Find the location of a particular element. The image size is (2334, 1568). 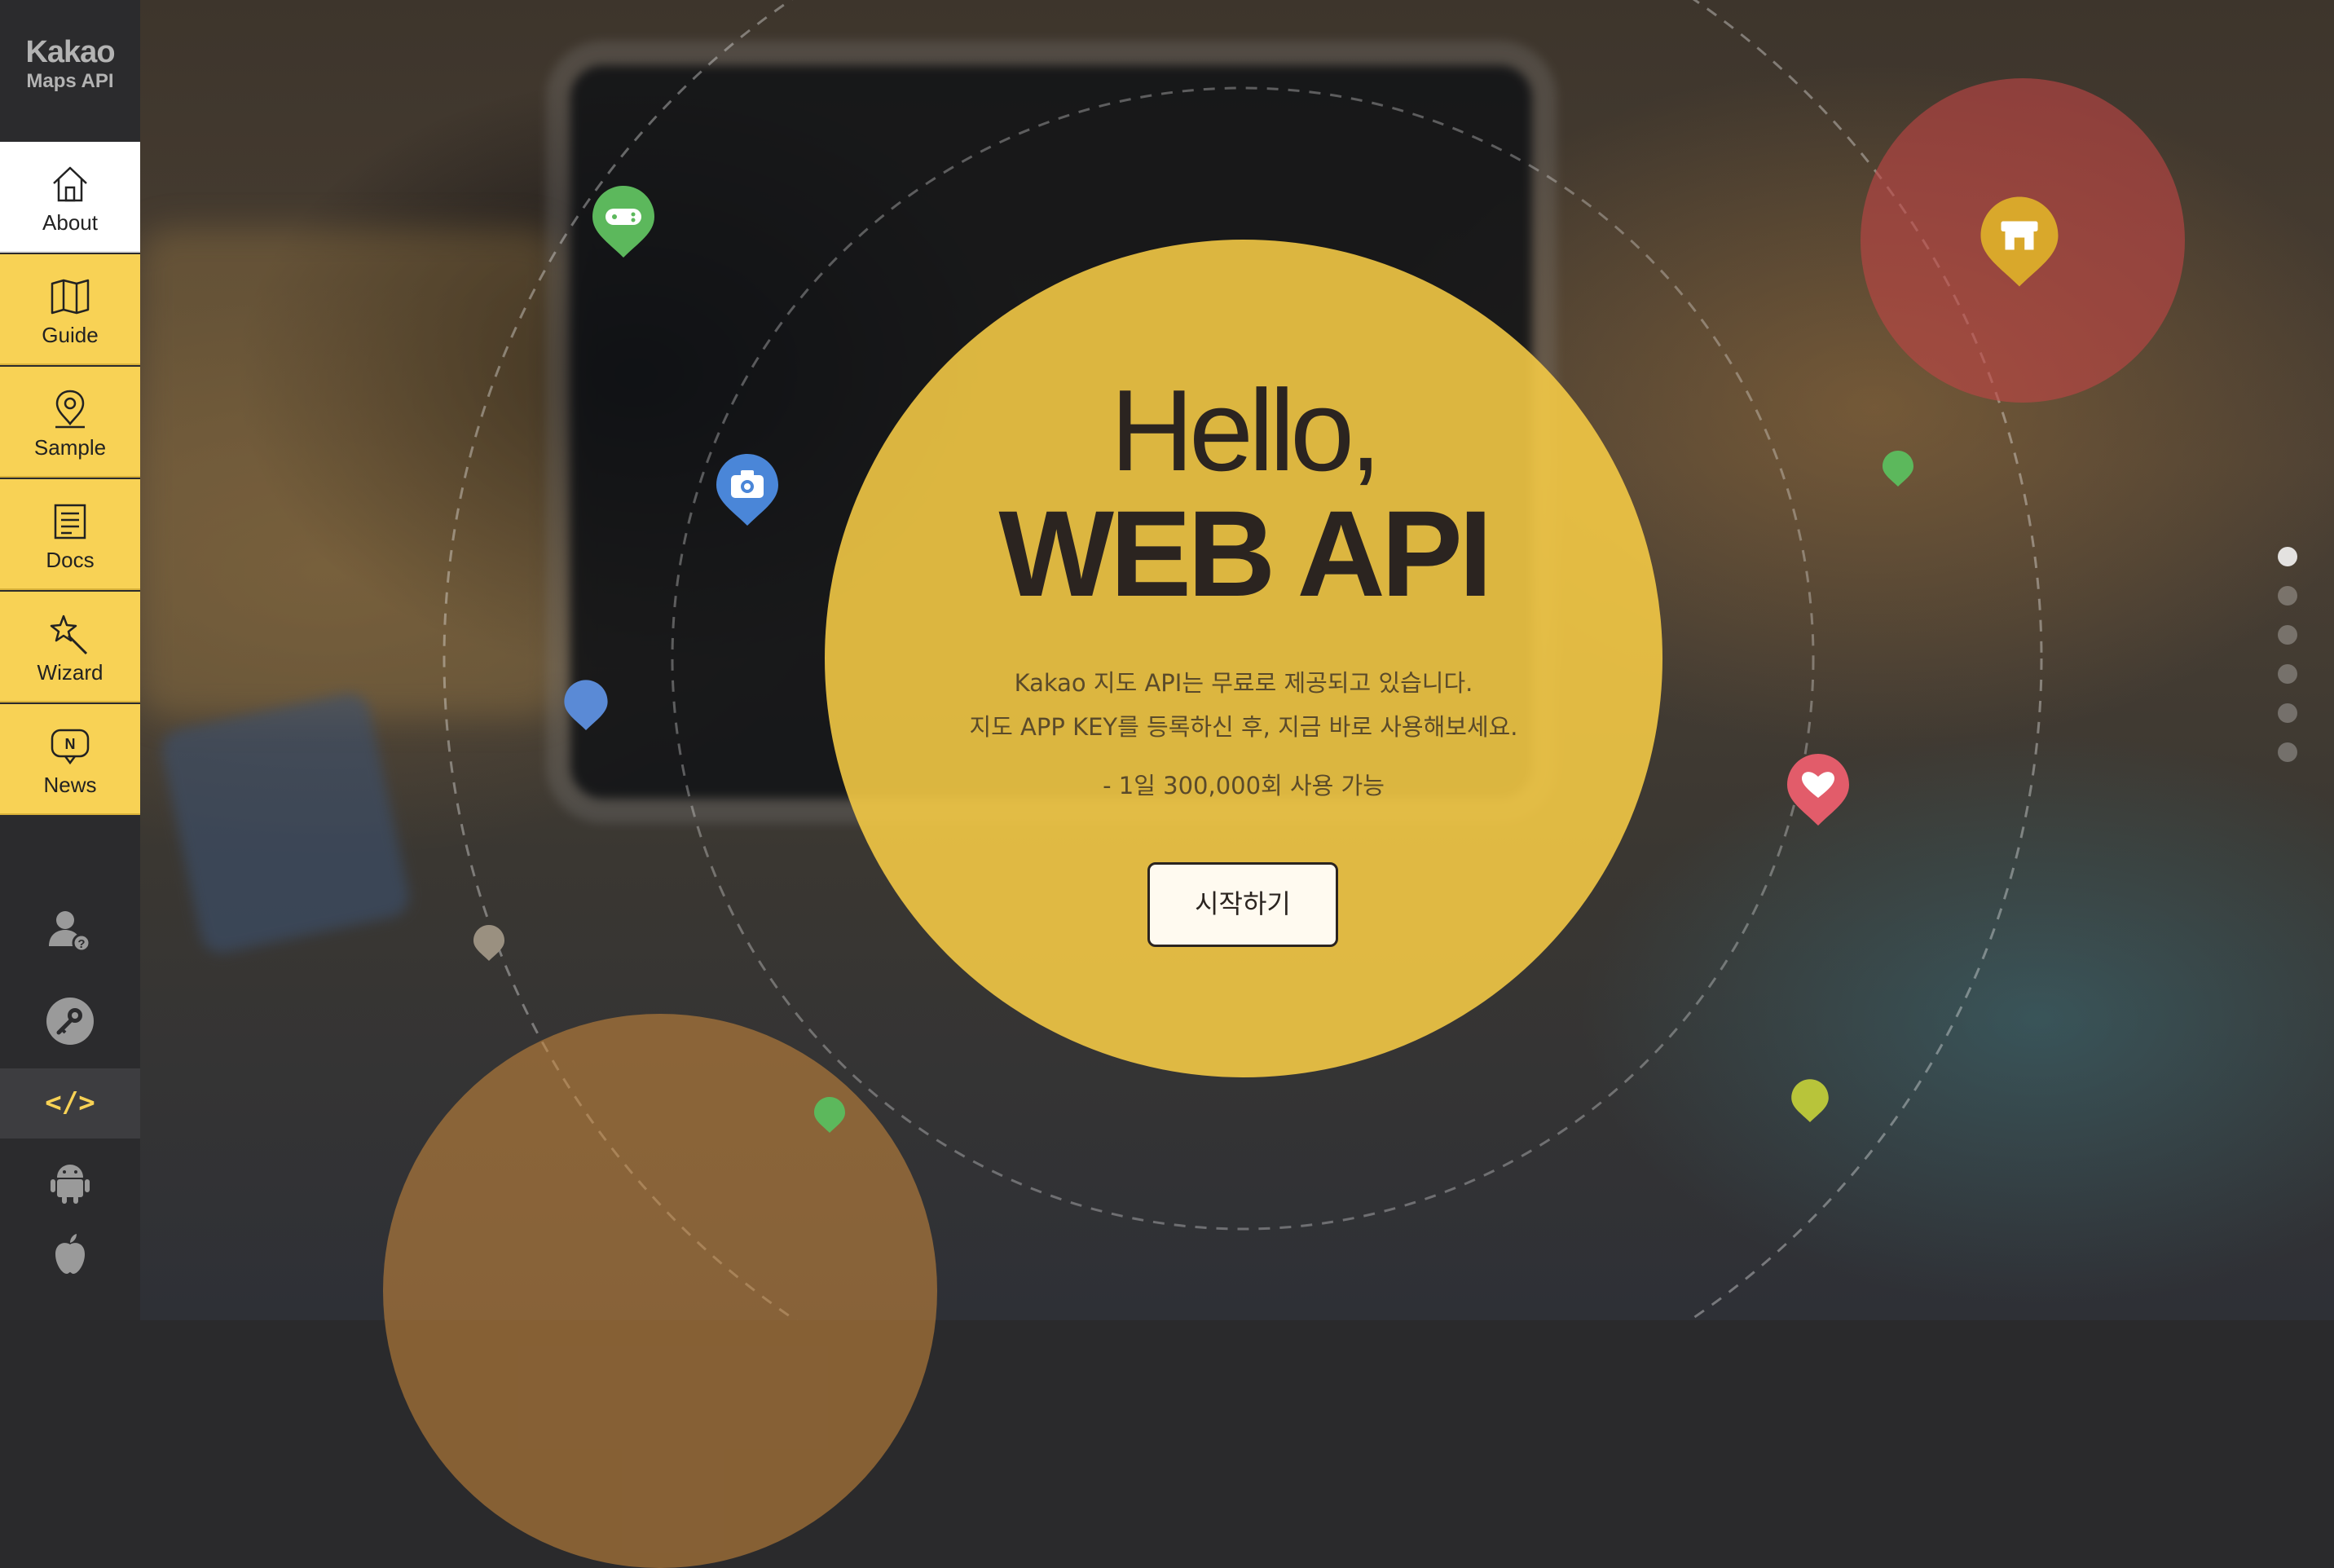

nav-label: Wizard is located at coordinates (70, 672).